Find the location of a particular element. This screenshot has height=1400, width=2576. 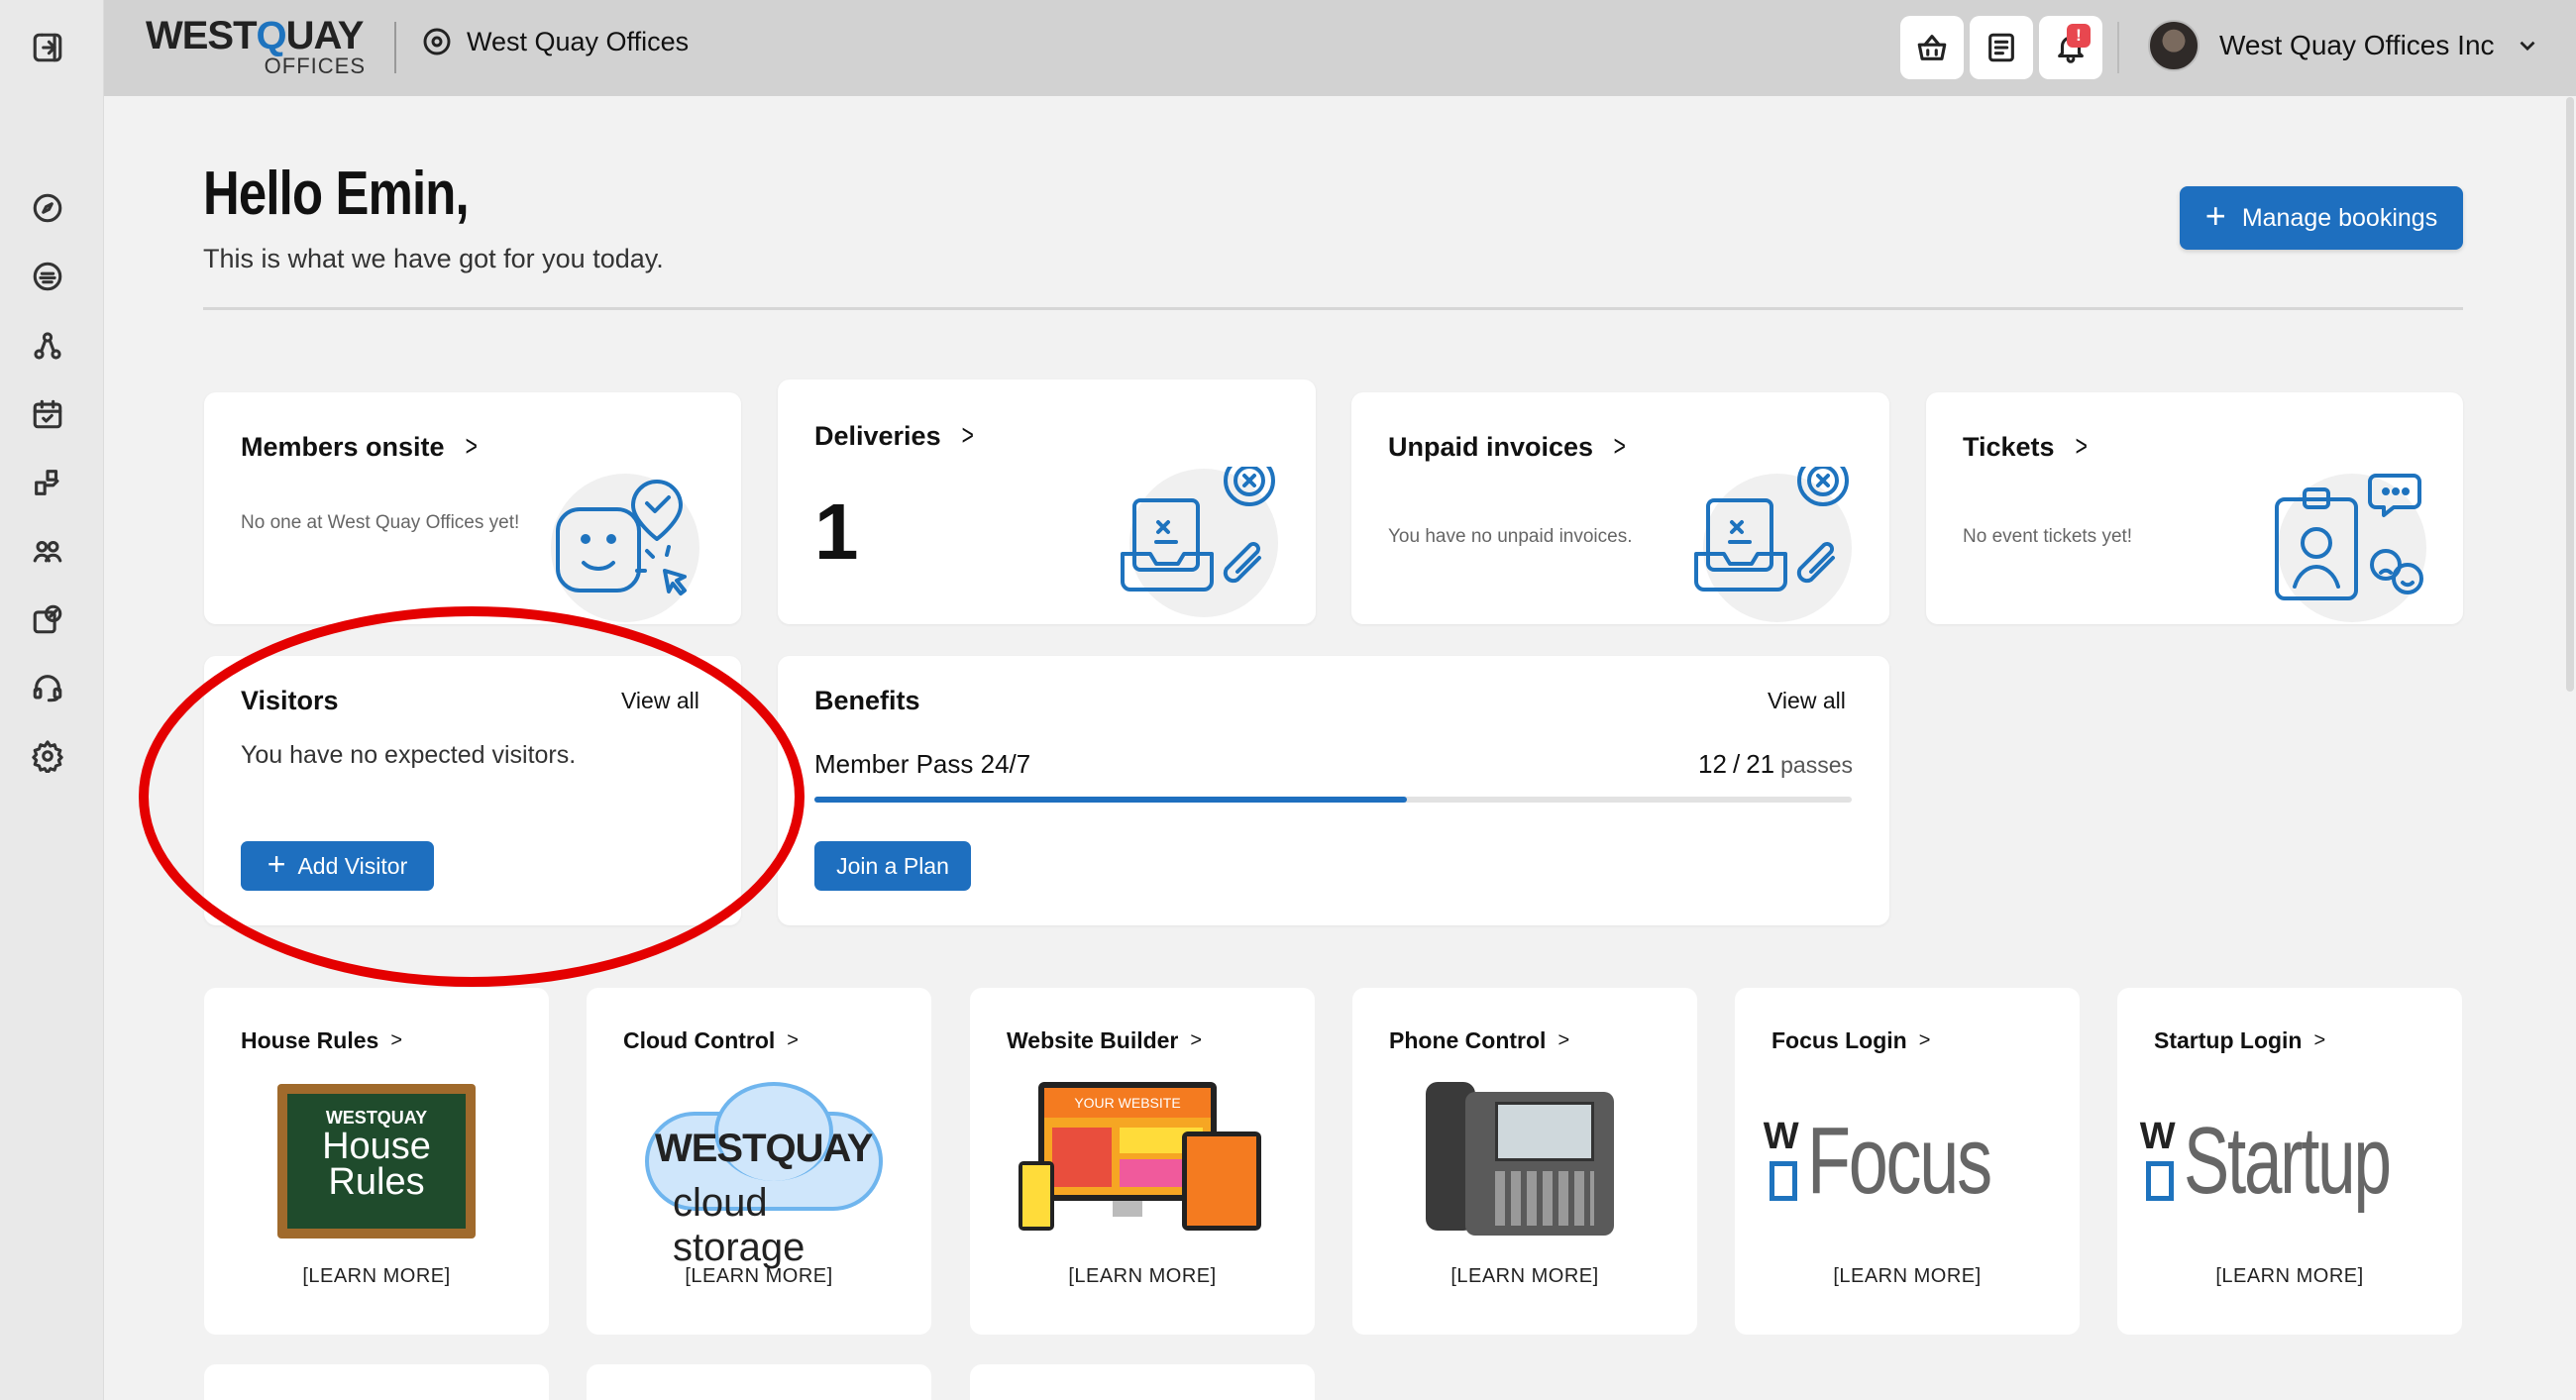

dashboard-icon is located at coordinates (47, 208).